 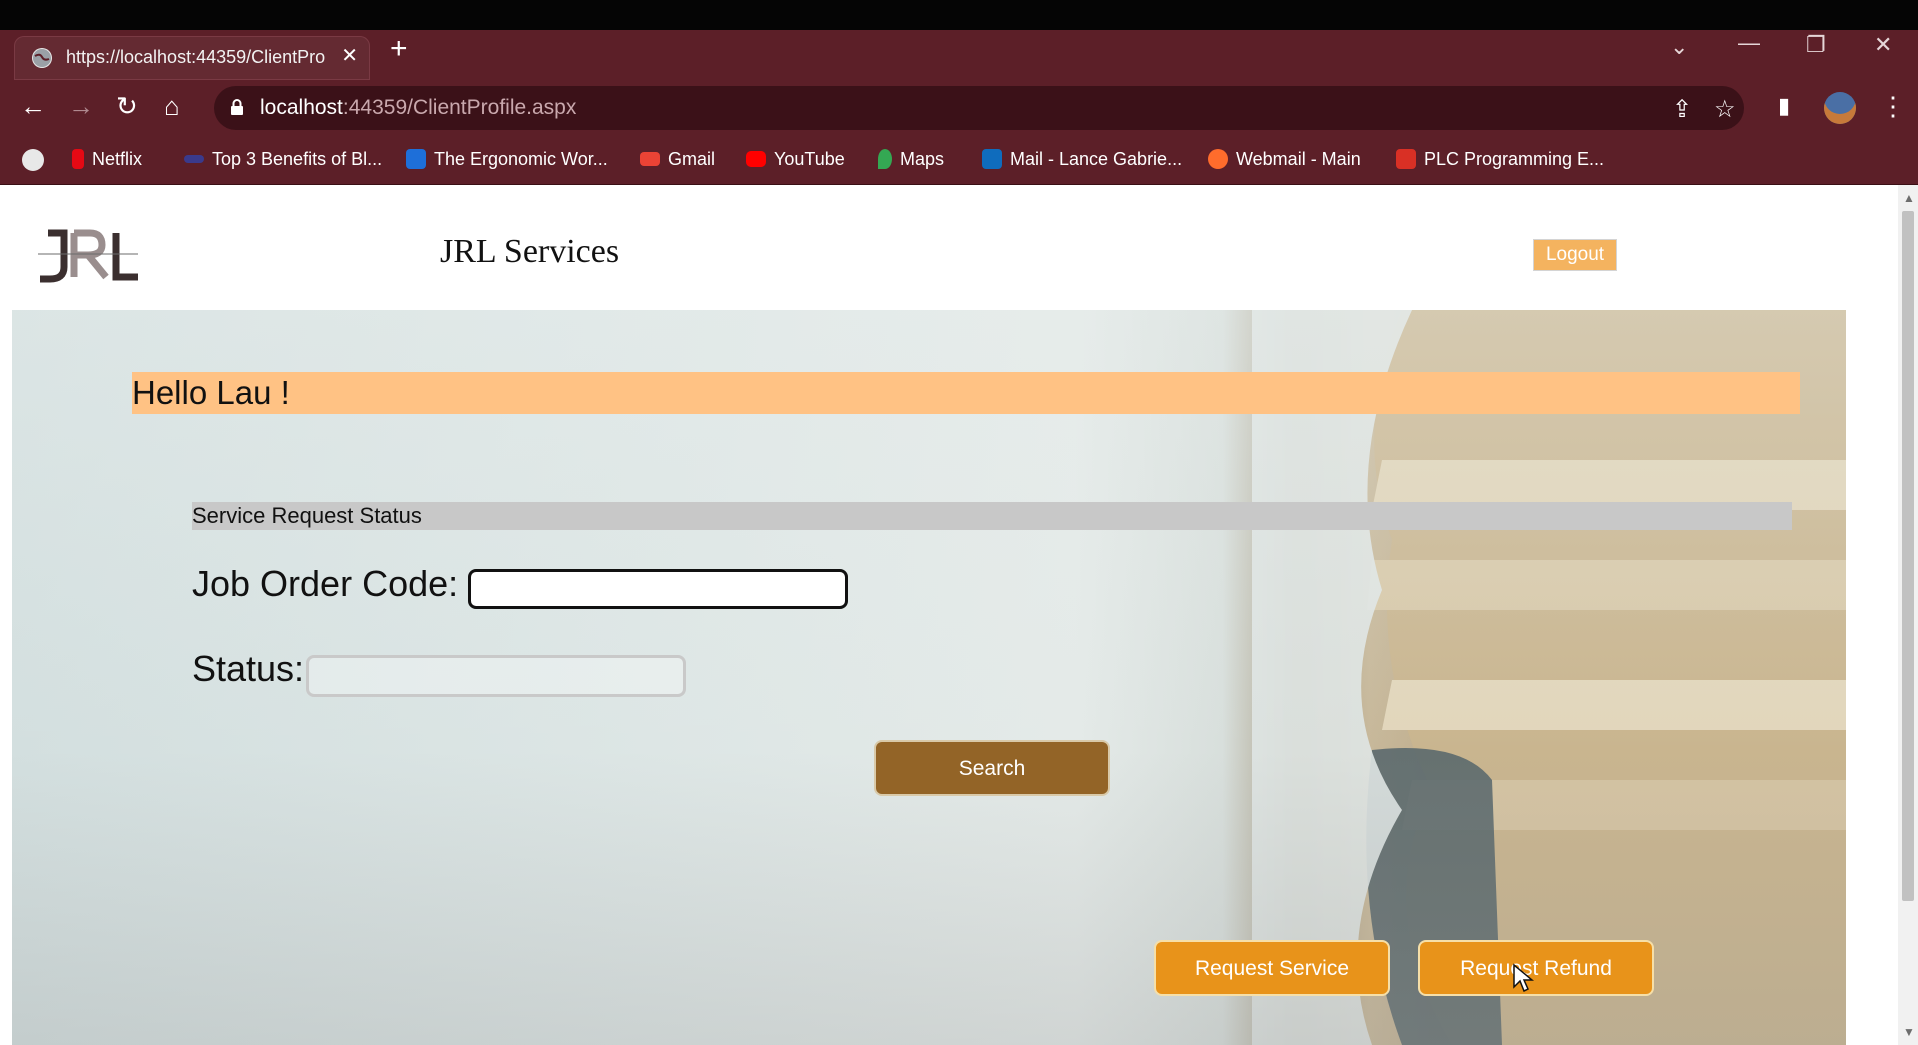 I want to click on netflix-icon, so click(x=78, y=159).